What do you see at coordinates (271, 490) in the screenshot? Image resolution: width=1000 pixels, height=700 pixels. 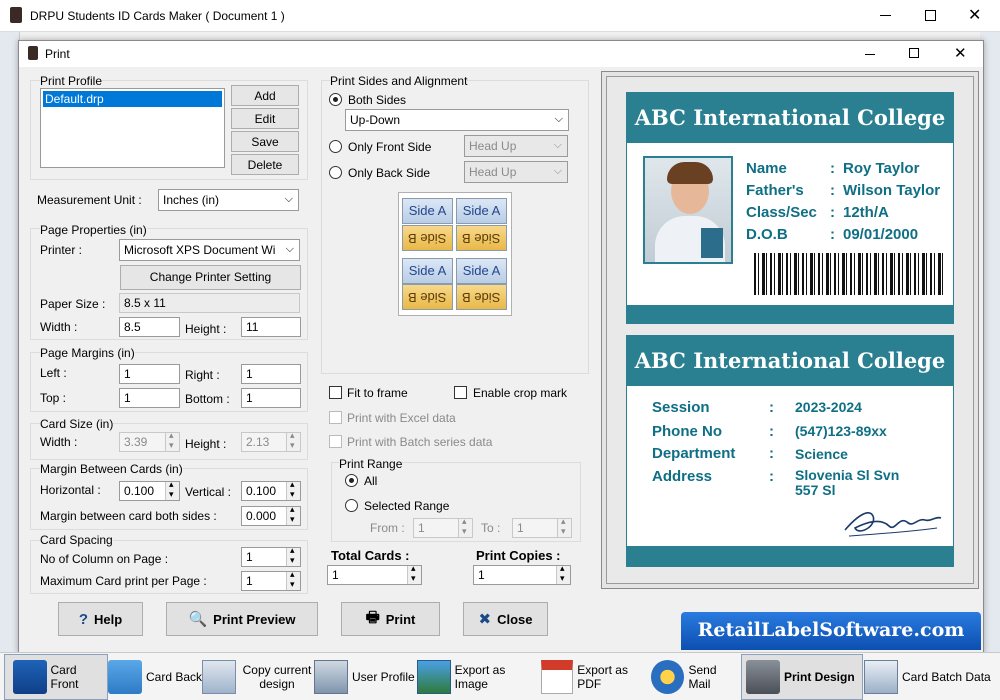 I see `vertical-spinner: 0.100` at bounding box center [271, 490].